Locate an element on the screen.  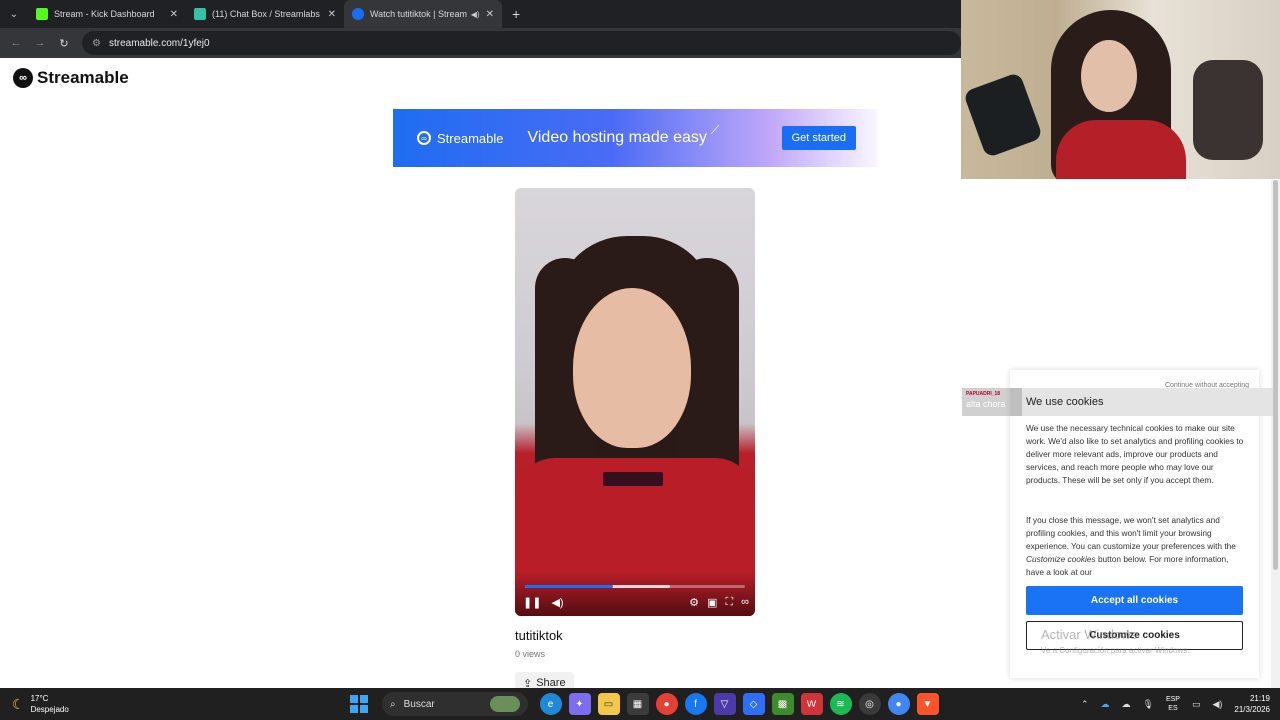
watermark-line-1: Activar Windows is located at coordinates (1089, 634).